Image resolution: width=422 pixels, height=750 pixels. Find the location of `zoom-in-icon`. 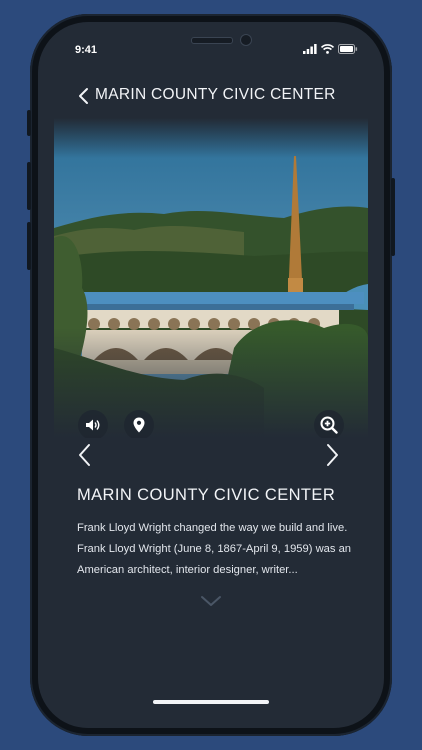

zoom-in-icon is located at coordinates (329, 425).